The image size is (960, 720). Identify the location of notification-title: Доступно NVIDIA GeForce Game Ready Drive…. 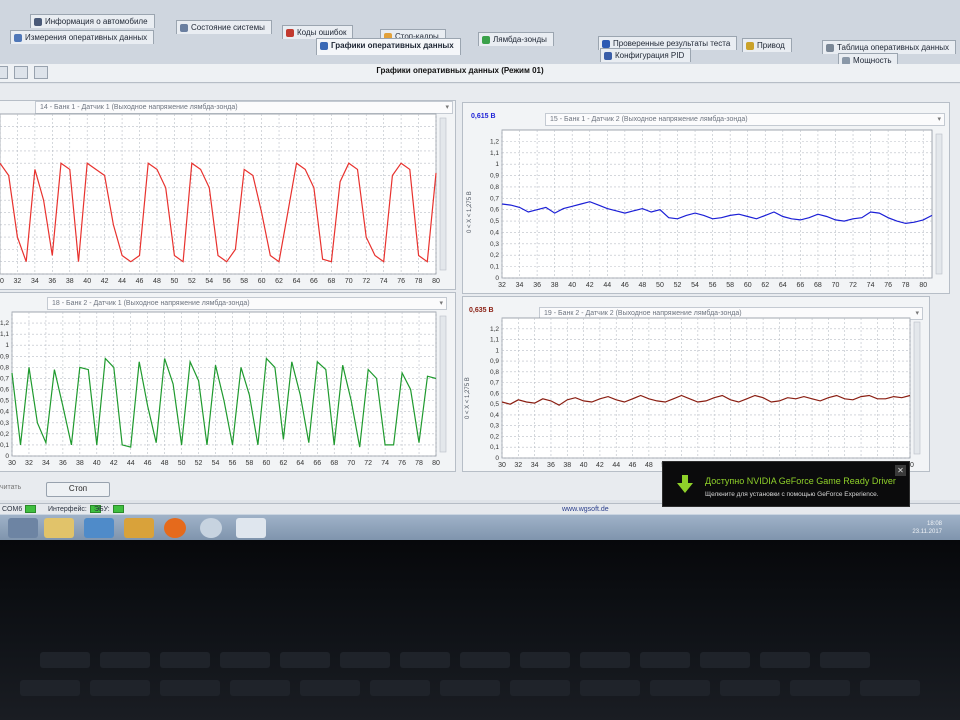
(800, 481).